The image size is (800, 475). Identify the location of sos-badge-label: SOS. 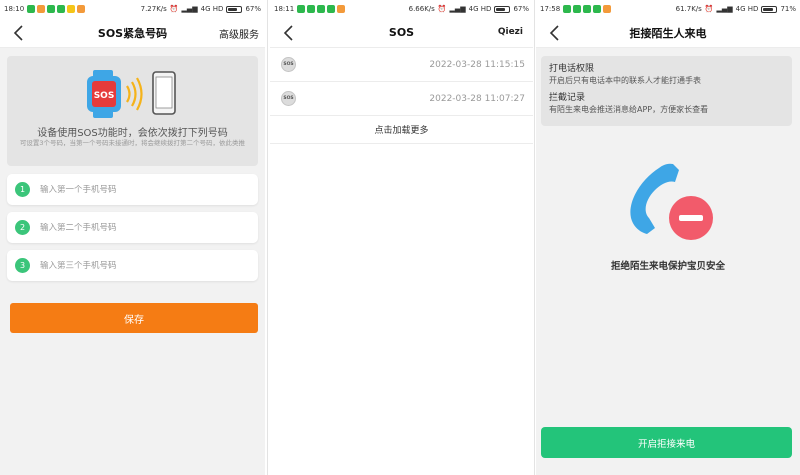
(104, 96).